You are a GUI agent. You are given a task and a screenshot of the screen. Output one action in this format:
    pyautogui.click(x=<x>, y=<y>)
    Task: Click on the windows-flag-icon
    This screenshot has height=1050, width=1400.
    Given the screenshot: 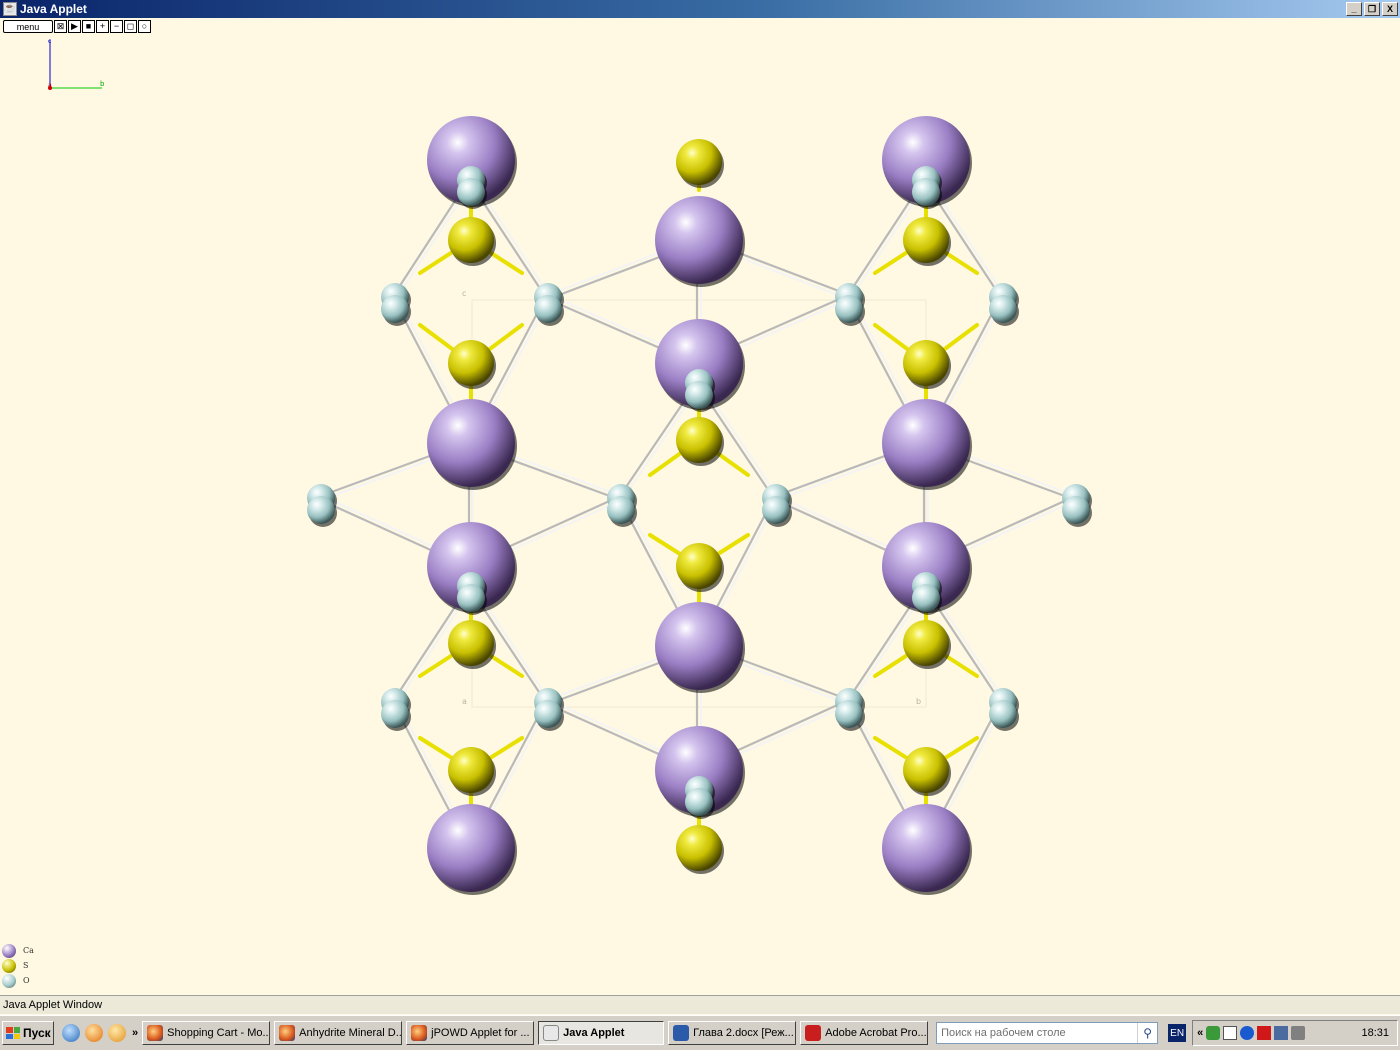 What is the action you would take?
    pyautogui.click(x=13, y=1033)
    